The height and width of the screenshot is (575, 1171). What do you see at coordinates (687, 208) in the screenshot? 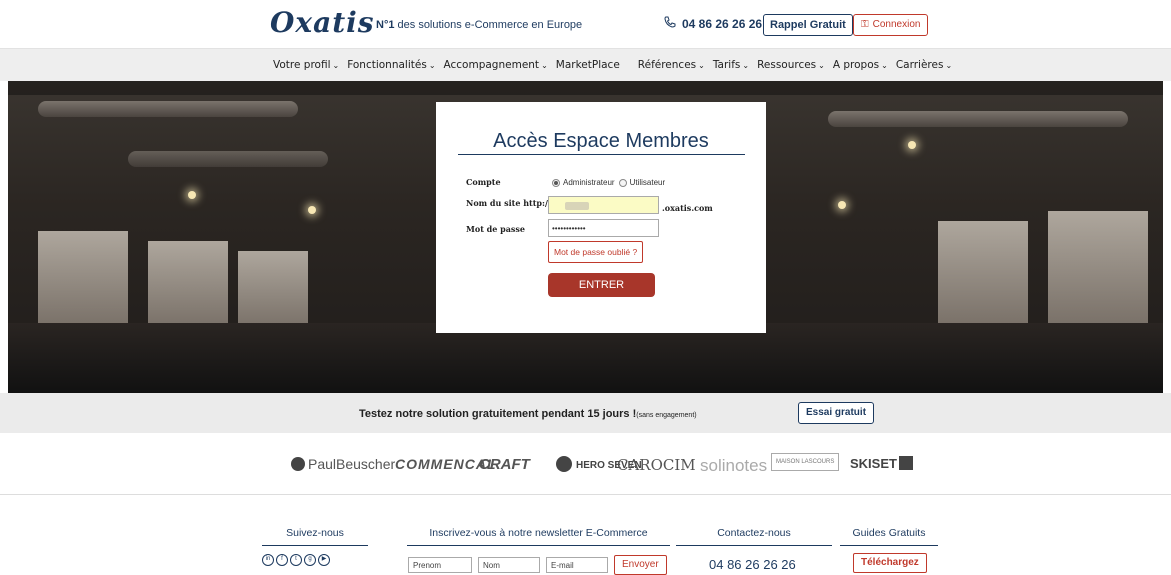
I see `site-suffix: .oxatis.com` at bounding box center [687, 208].